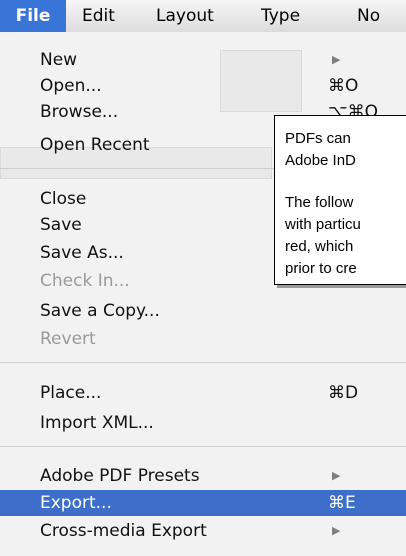  What do you see at coordinates (203, 476) in the screenshot?
I see `menu-item-pdf-presets: Adobe PDF Presets ▶` at bounding box center [203, 476].